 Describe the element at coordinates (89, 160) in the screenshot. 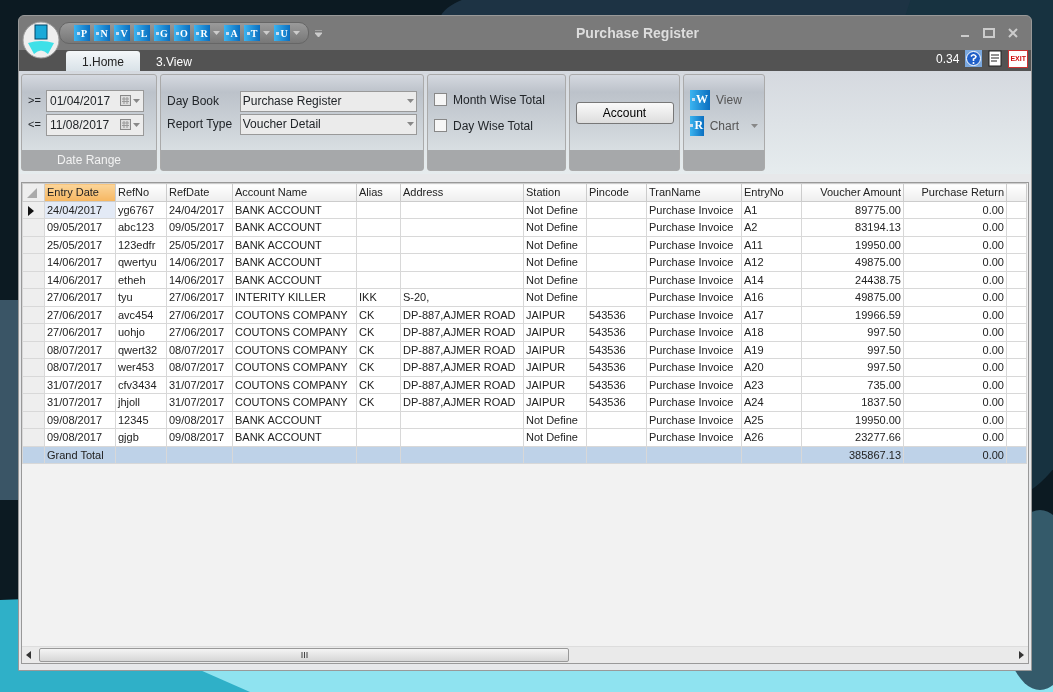

I see `group-label: Date Range` at that location.